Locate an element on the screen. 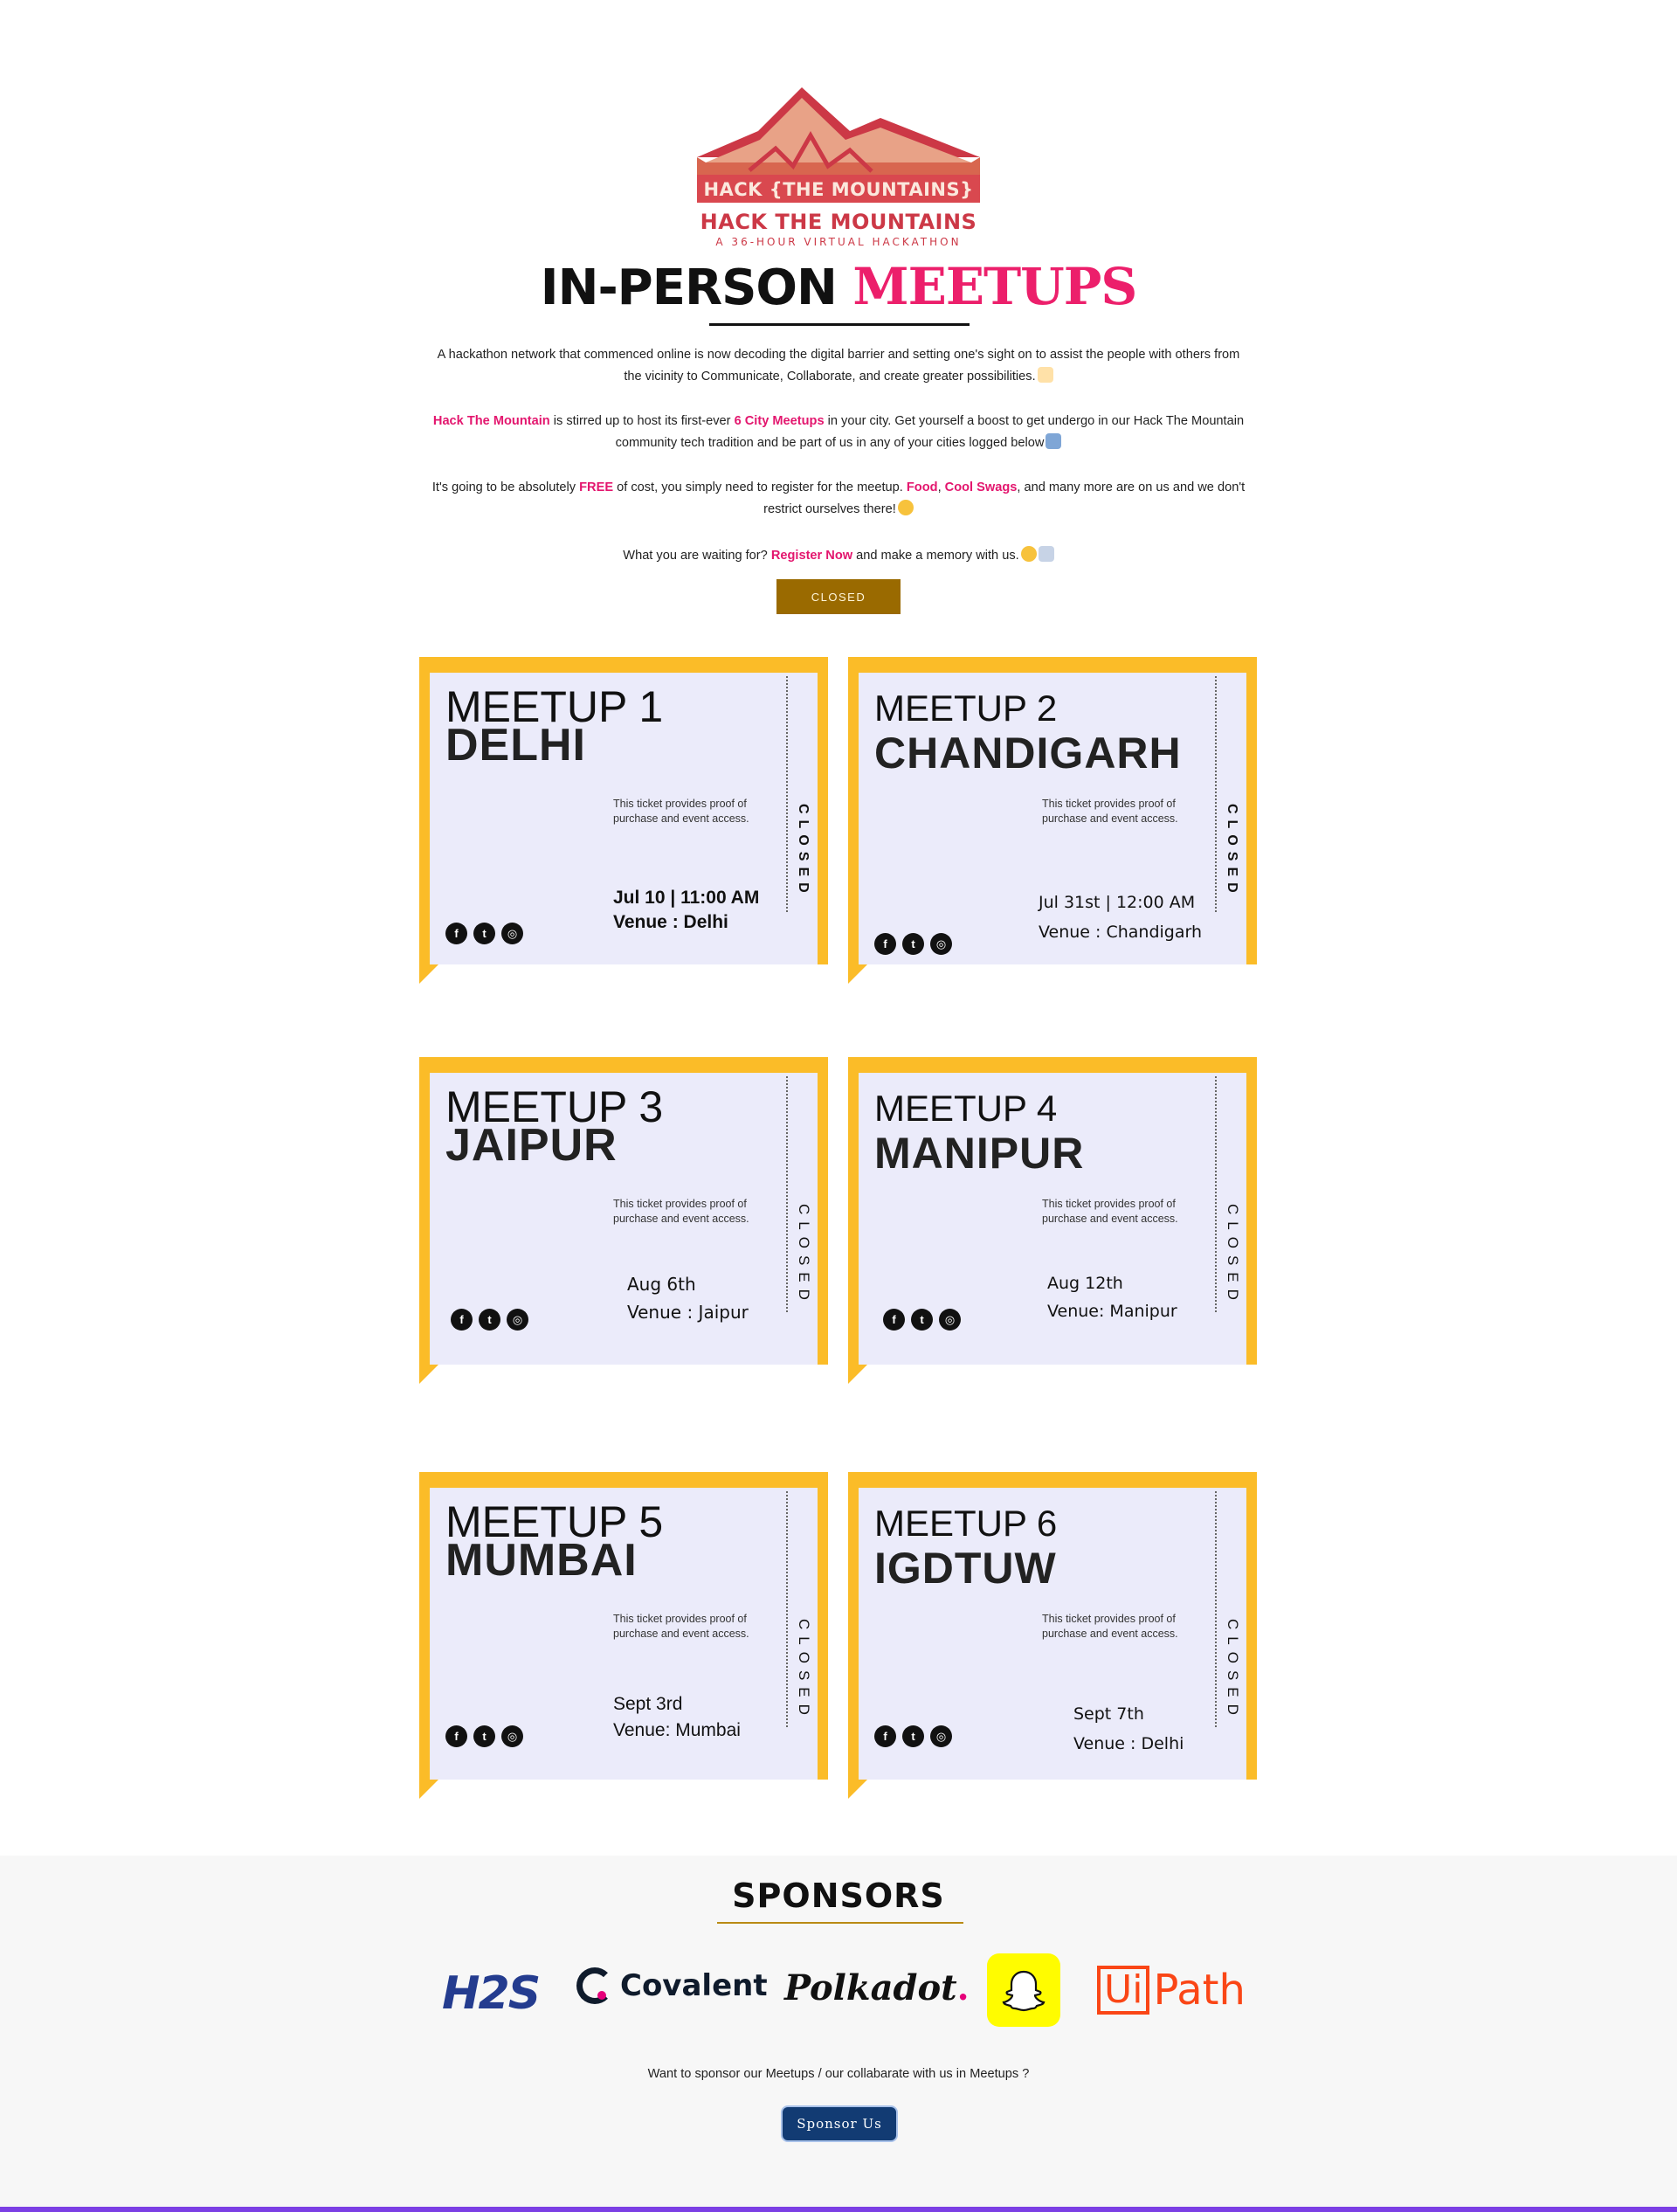 This screenshot has width=1677, height=2212. polkadot-wordmark: Polkadot is located at coordinates (870, 1987).